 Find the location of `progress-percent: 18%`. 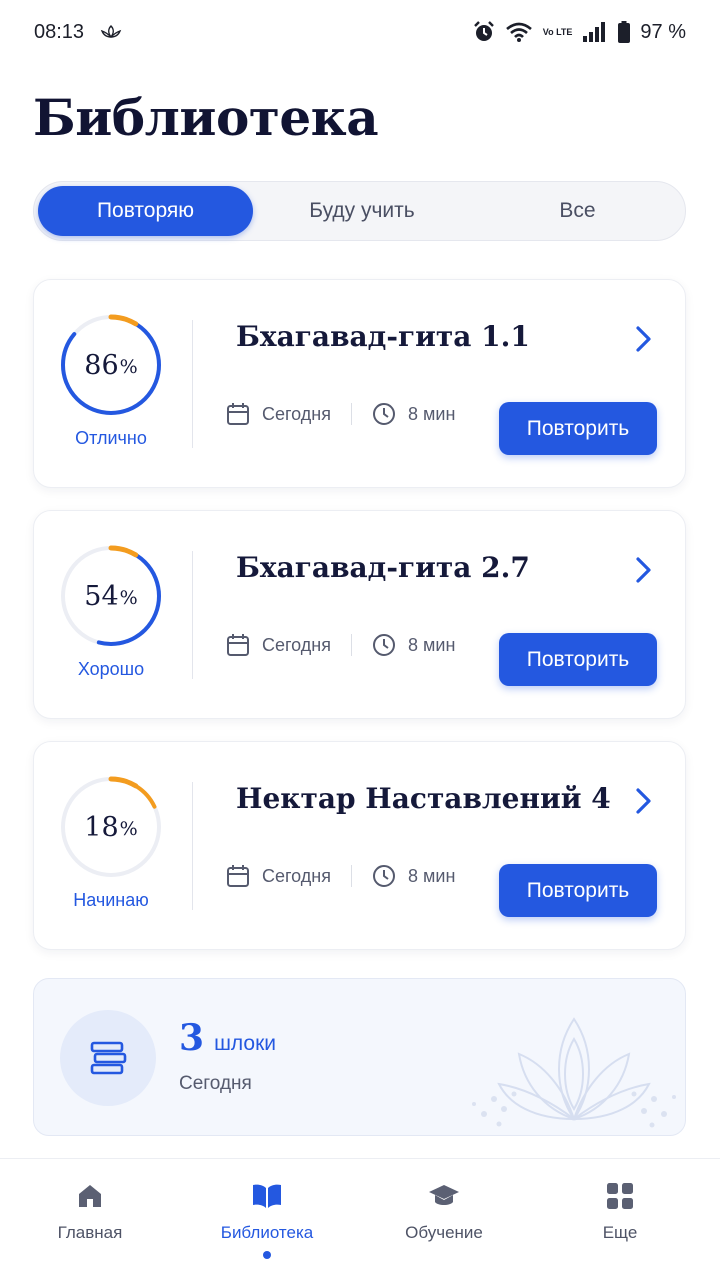

progress-percent: 18% is located at coordinates (111, 827).